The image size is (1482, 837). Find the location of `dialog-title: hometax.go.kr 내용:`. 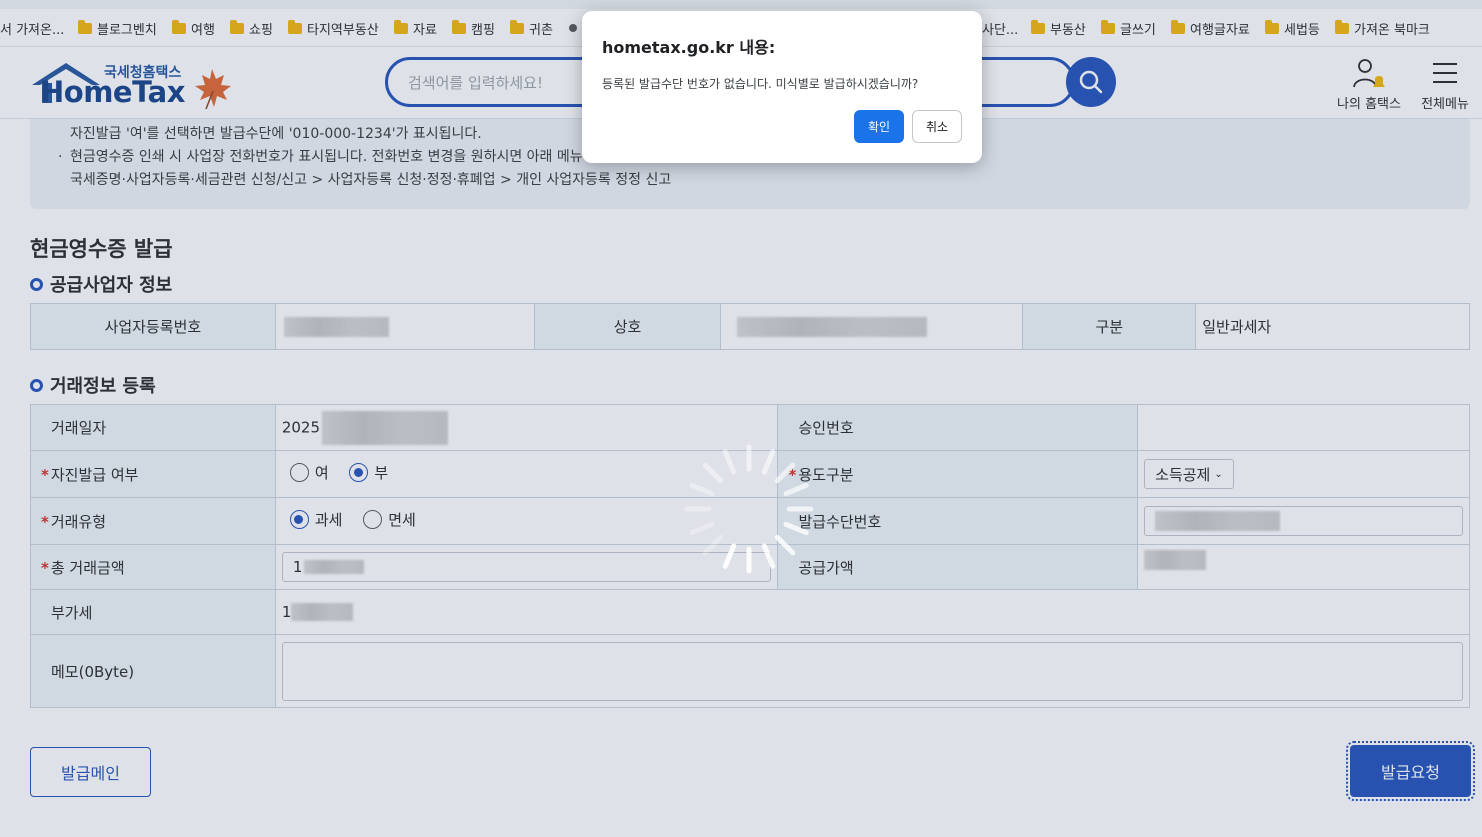

dialog-title: hometax.go.kr 내용: is located at coordinates (689, 47).